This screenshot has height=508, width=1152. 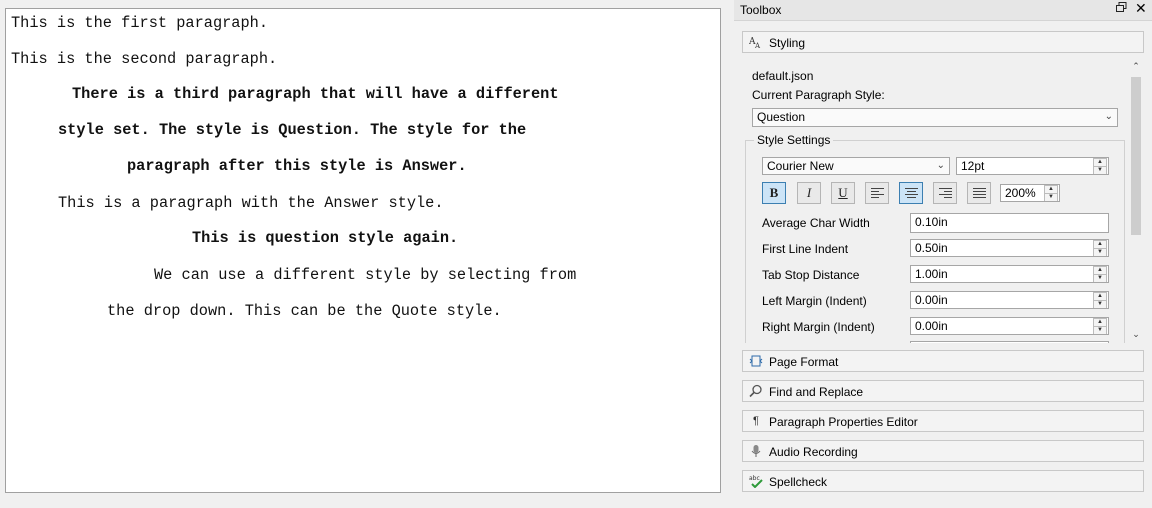 I want to click on paragraph-1: This is the first paragraph., so click(x=139, y=23).